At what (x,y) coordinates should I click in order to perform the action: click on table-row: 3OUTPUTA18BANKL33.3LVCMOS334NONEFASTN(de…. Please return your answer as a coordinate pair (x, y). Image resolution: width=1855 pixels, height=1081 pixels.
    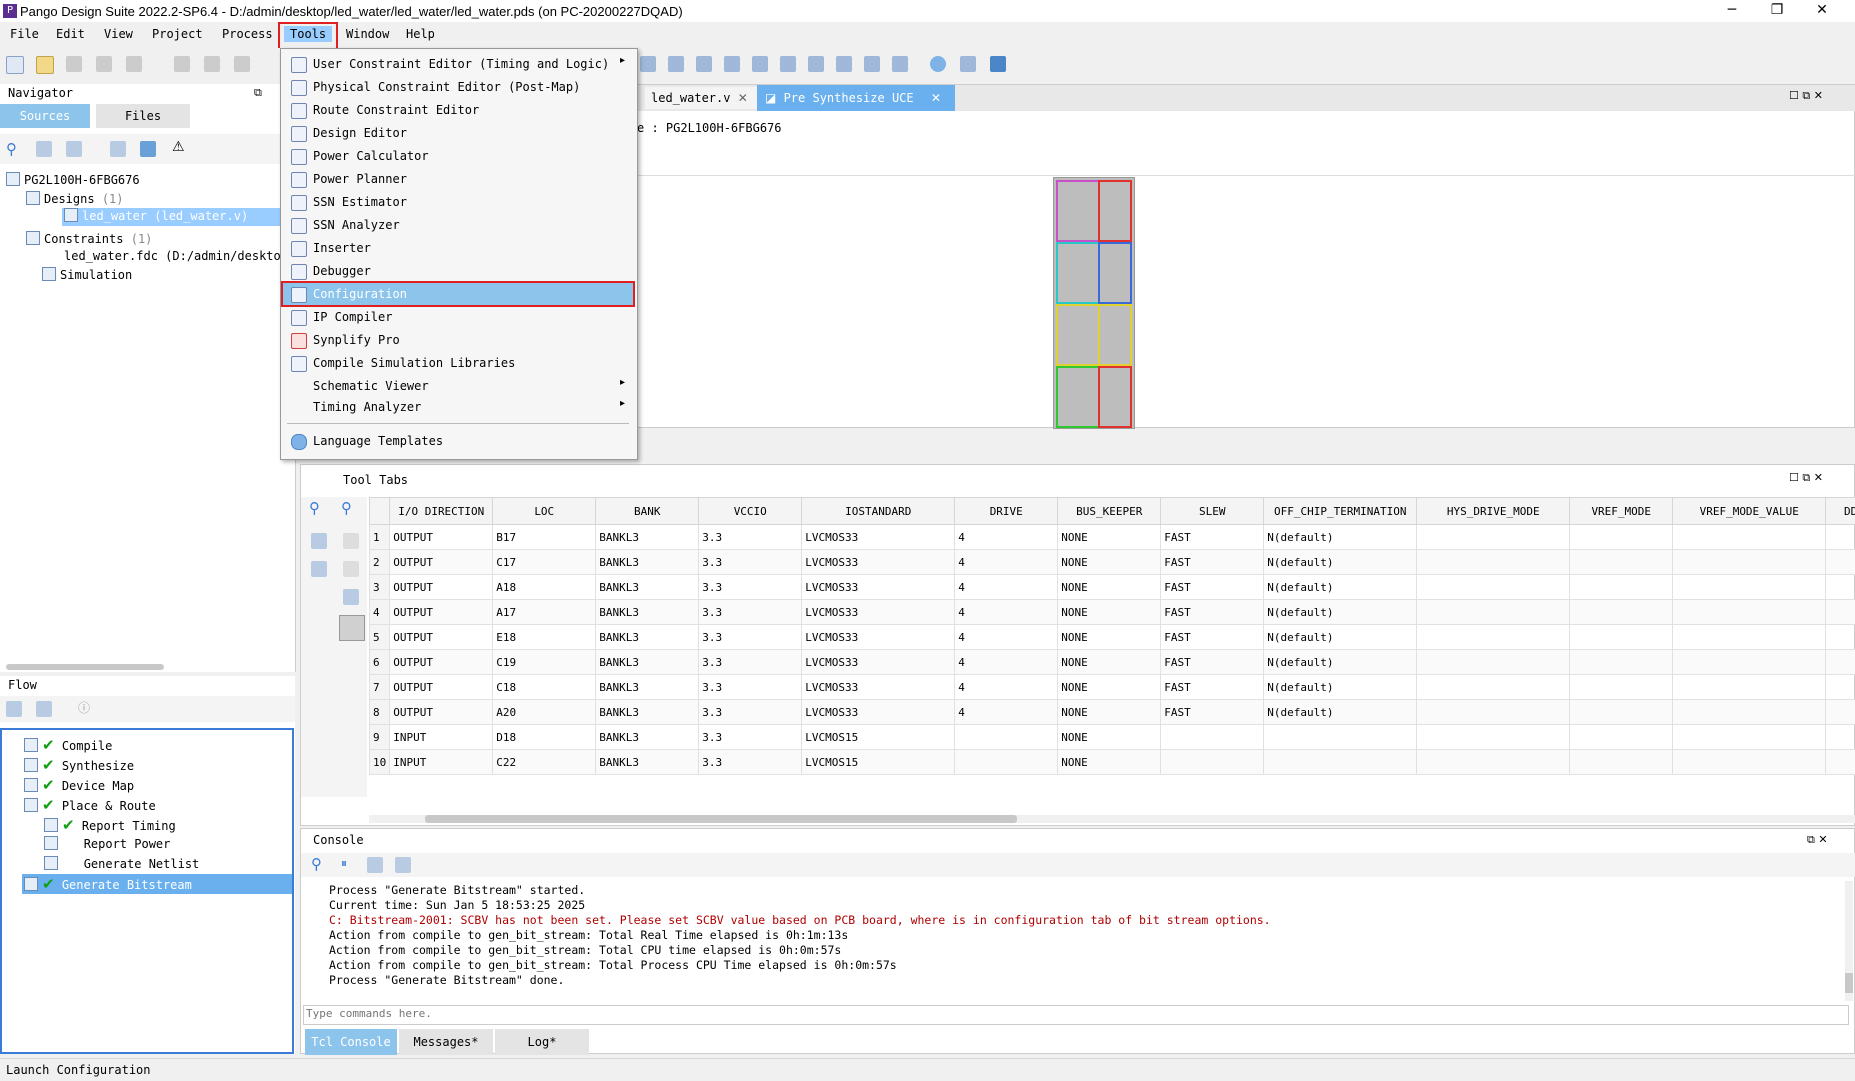
    Looking at the image, I should click on (1112, 587).